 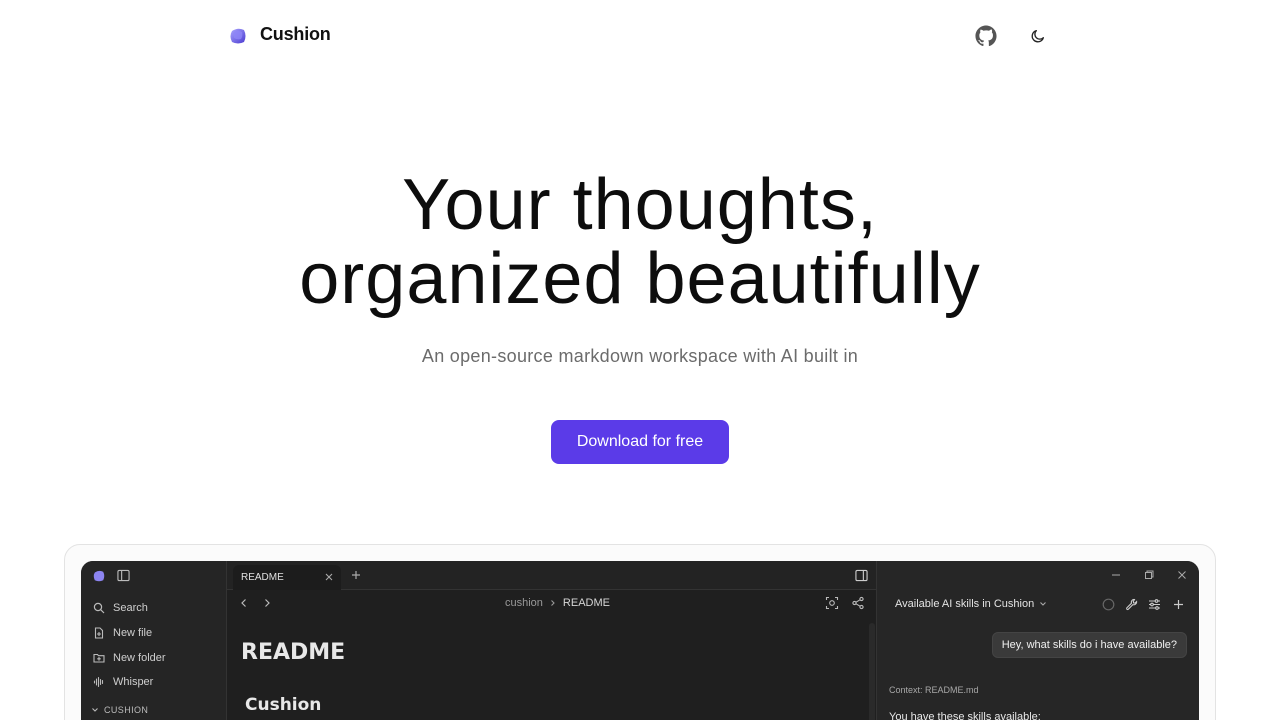 I want to click on download-button: Download for free, so click(x=640, y=442).